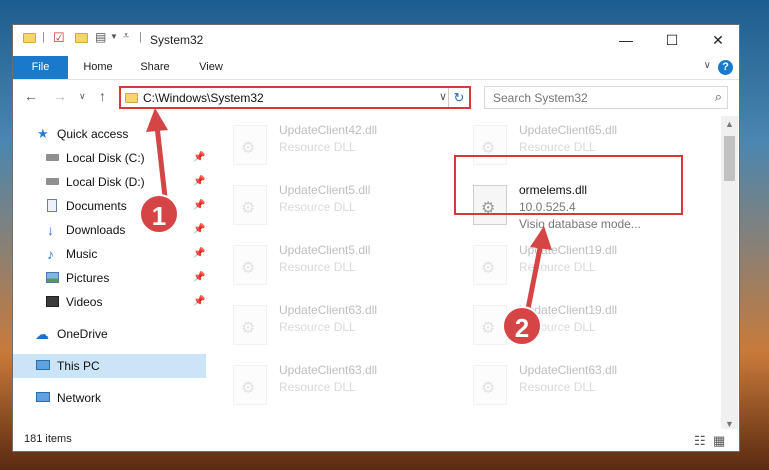 The height and width of the screenshot is (470, 769). Describe the element at coordinates (522, 326) in the screenshot. I see `callout-step-2: 2` at that location.